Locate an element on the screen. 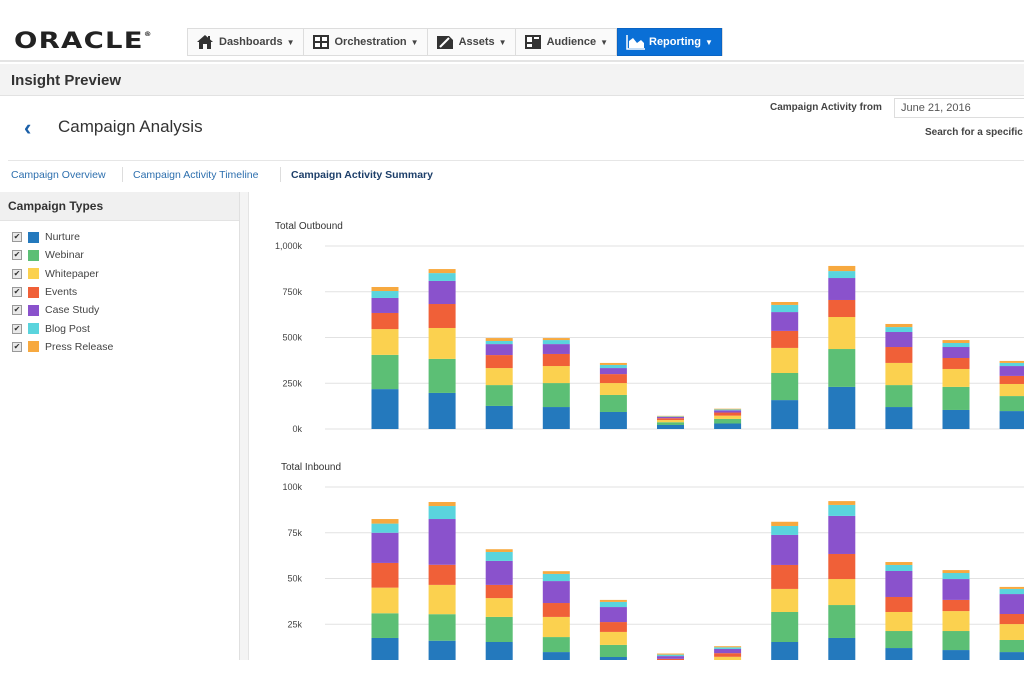 The width and height of the screenshot is (1024, 683). campaign-type-webinar: ✔ Webinar is located at coordinates (119, 255).